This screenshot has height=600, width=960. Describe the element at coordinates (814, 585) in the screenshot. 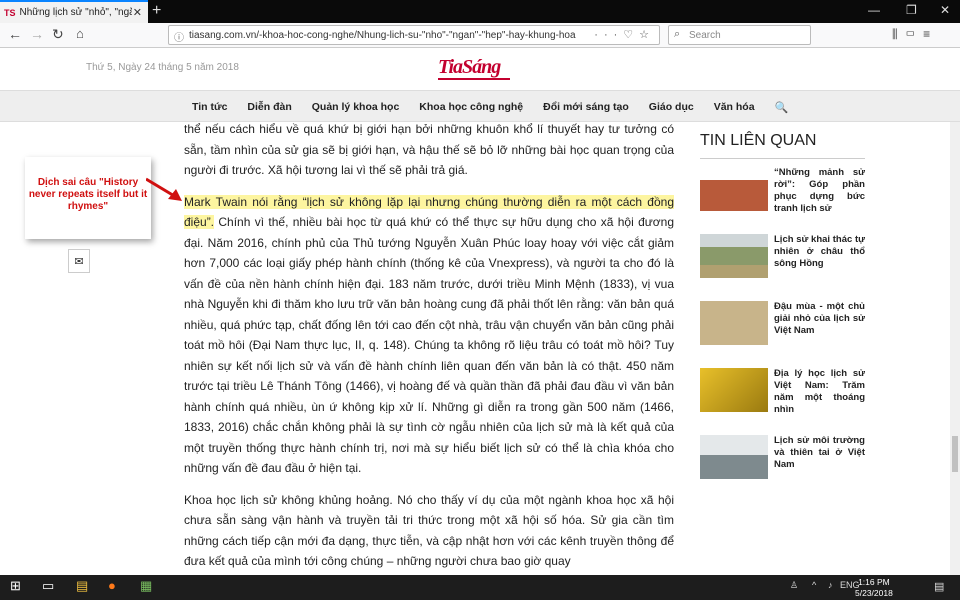

I see `tray-arrow-icon: ^` at that location.